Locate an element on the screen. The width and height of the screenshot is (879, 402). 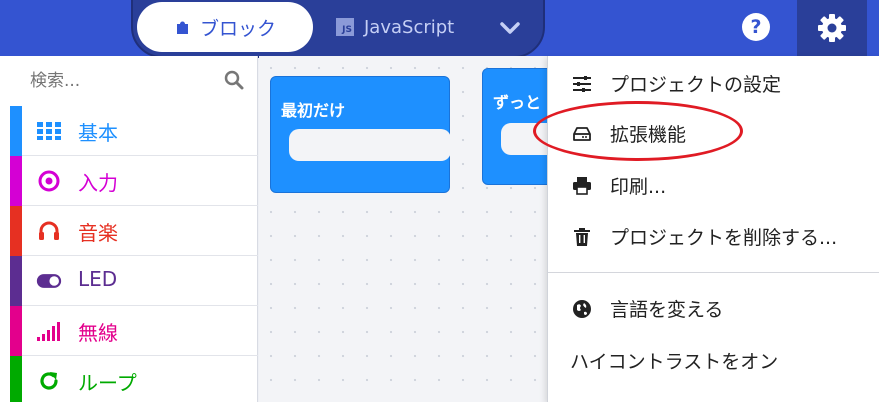
javascript-editor-label: JavaScript is located at coordinates (409, 27).